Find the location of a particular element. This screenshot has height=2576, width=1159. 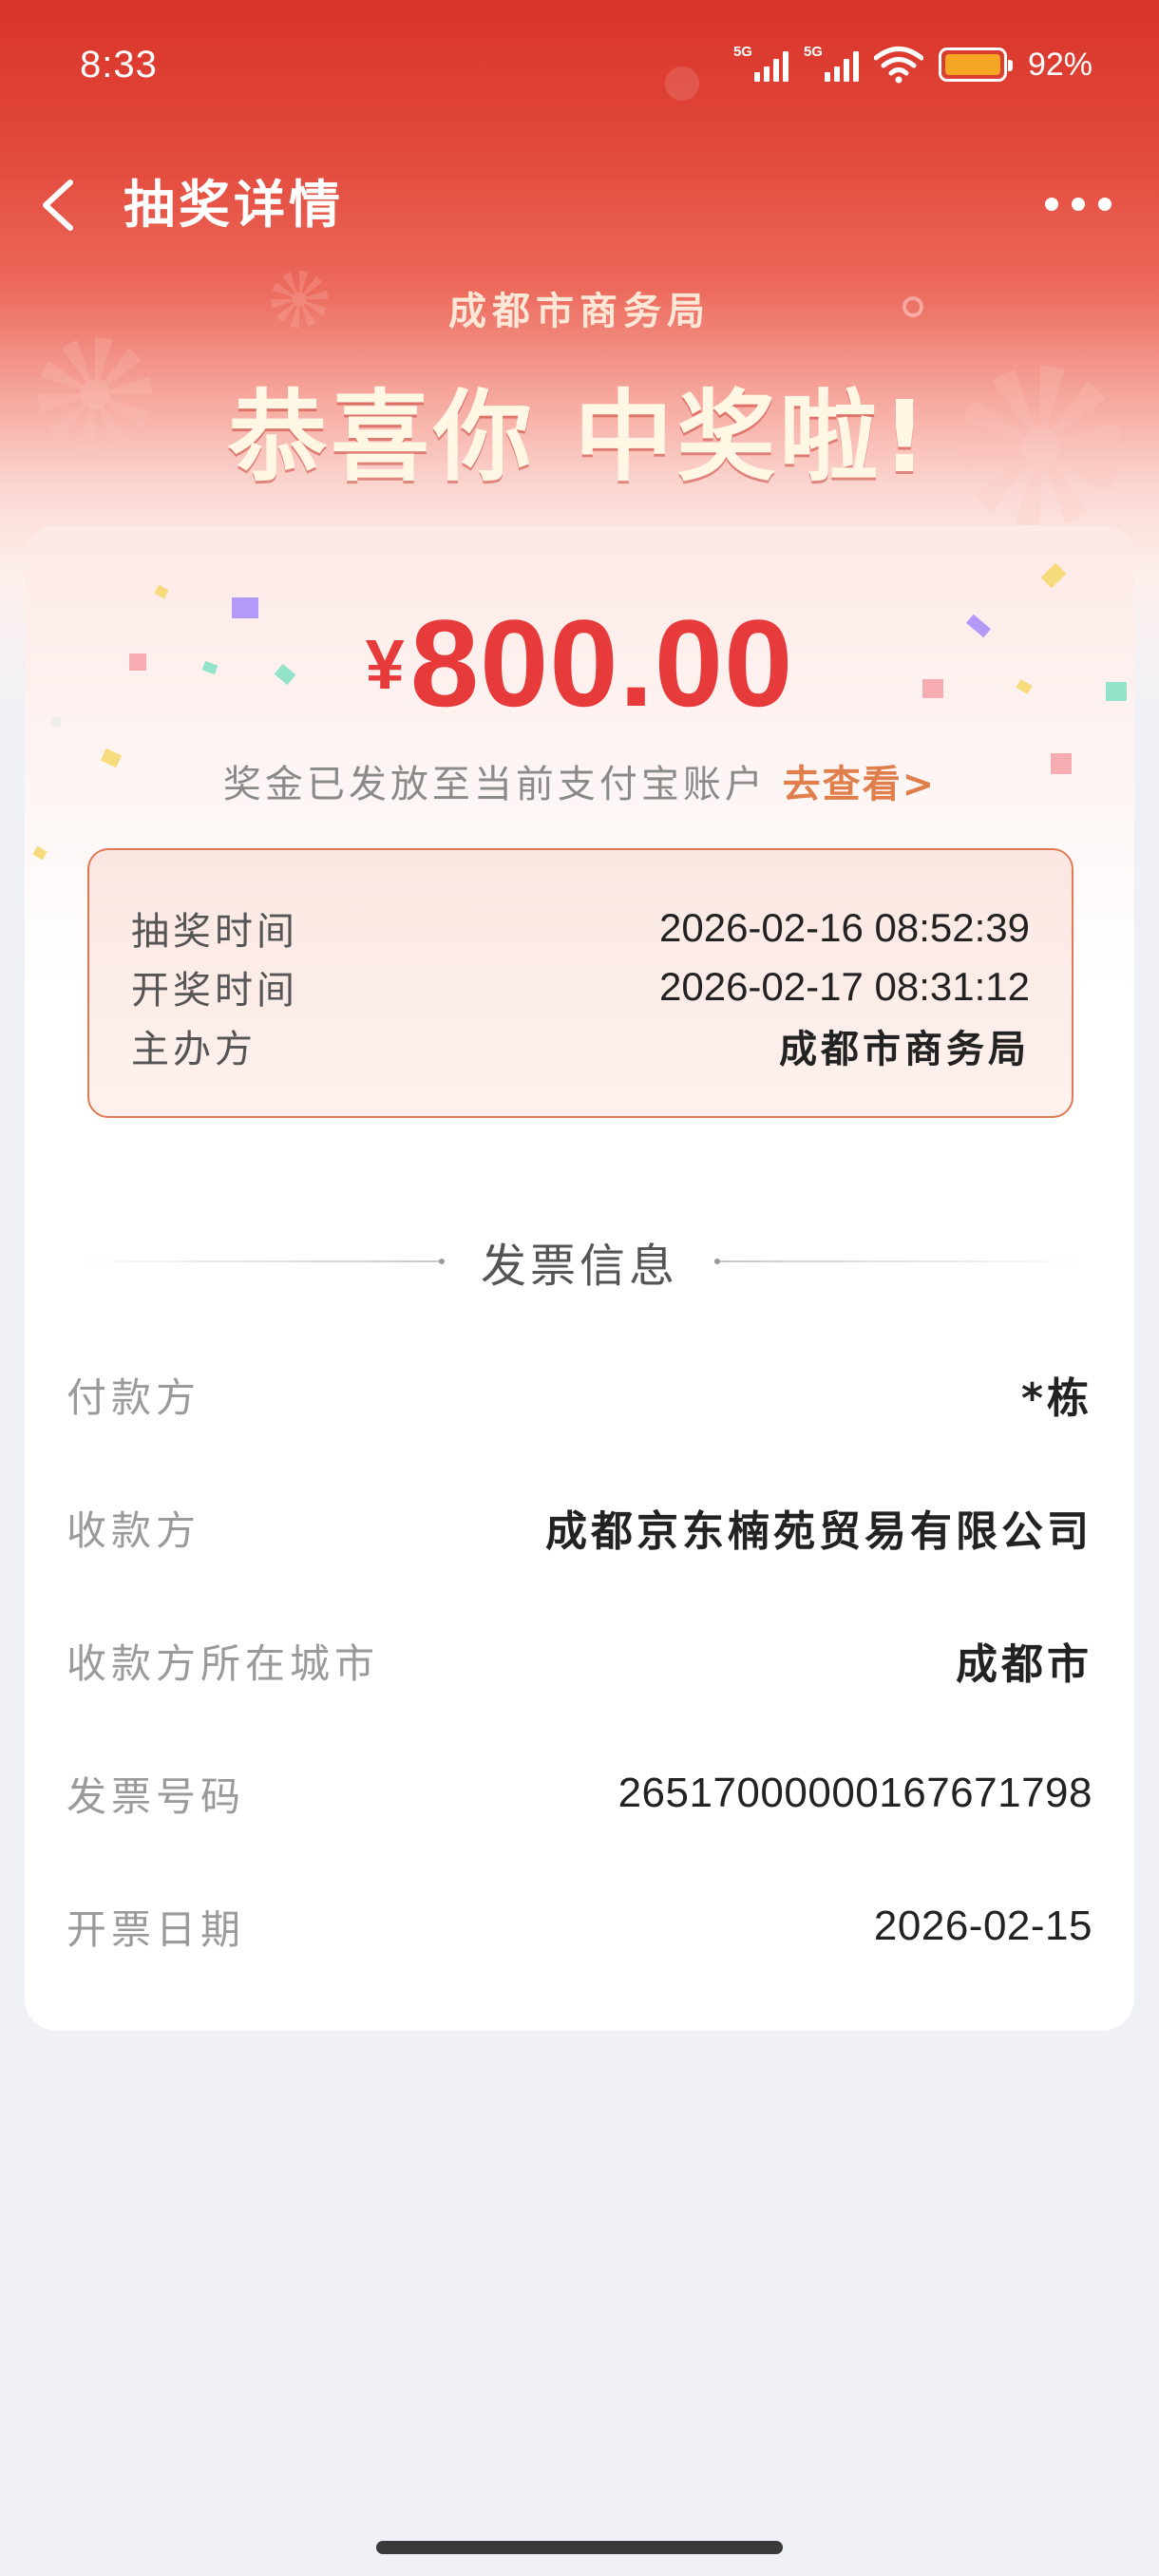

result-time-value: 2026-02-17 08:31:12 is located at coordinates (844, 986).